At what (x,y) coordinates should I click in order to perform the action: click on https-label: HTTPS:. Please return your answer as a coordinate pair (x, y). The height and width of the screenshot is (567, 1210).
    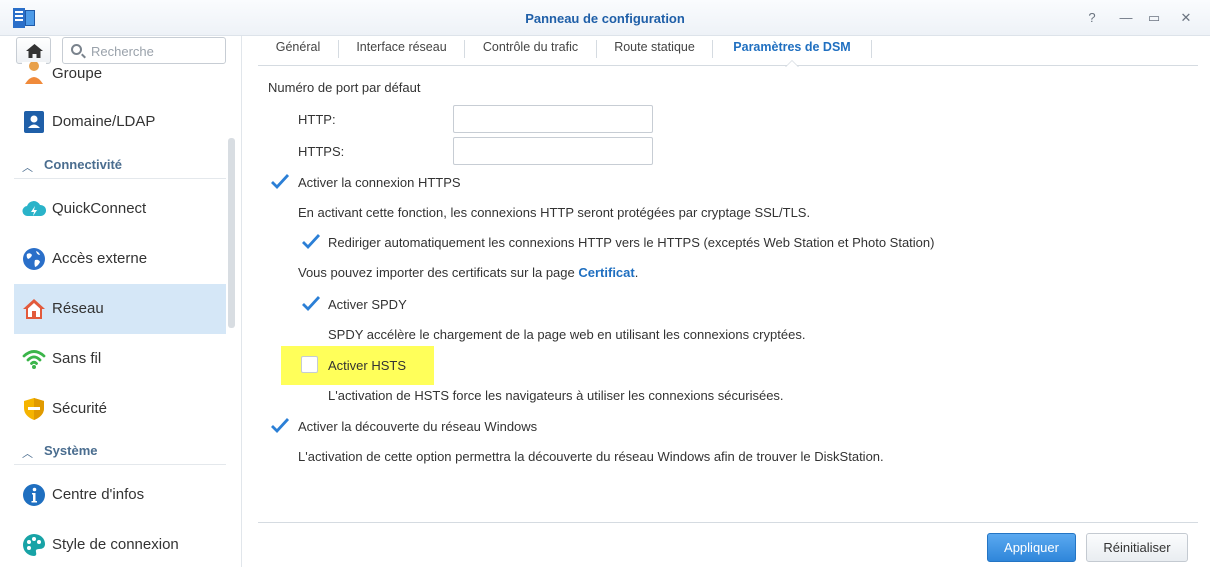
    Looking at the image, I should click on (321, 151).